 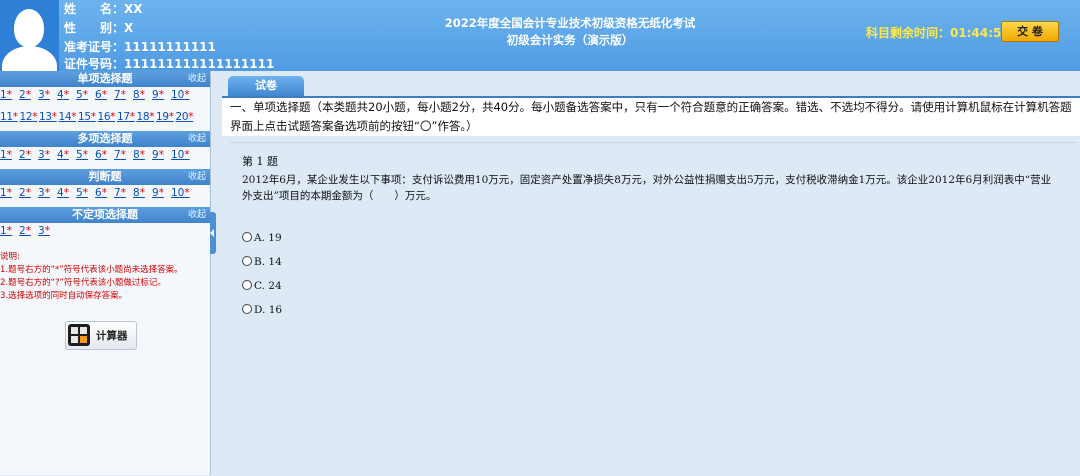 What do you see at coordinates (146, 117) in the screenshot?
I see `question-link: 18*` at bounding box center [146, 117].